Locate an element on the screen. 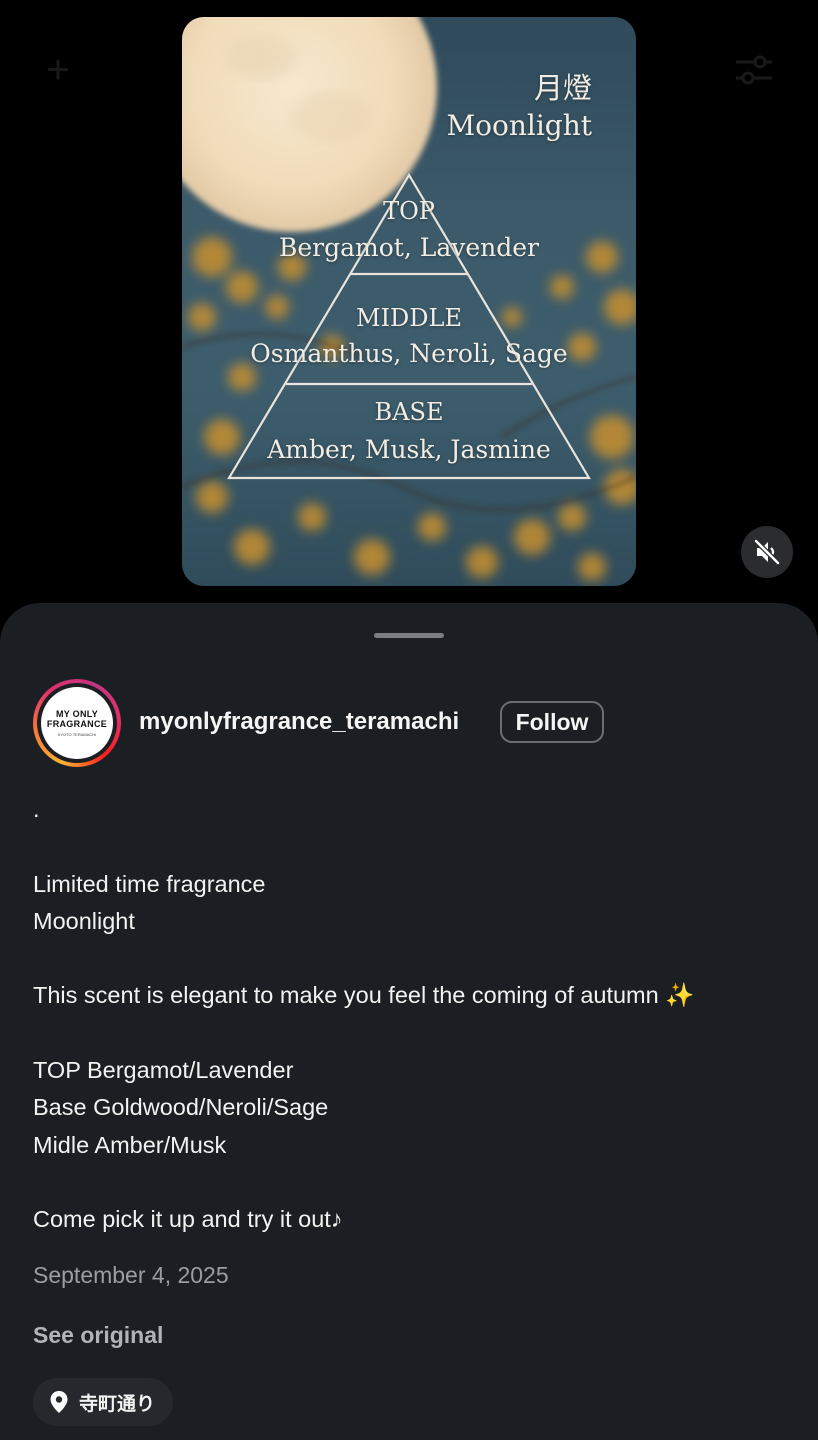 The width and height of the screenshot is (818, 1440). mute-button is located at coordinates (767, 552).